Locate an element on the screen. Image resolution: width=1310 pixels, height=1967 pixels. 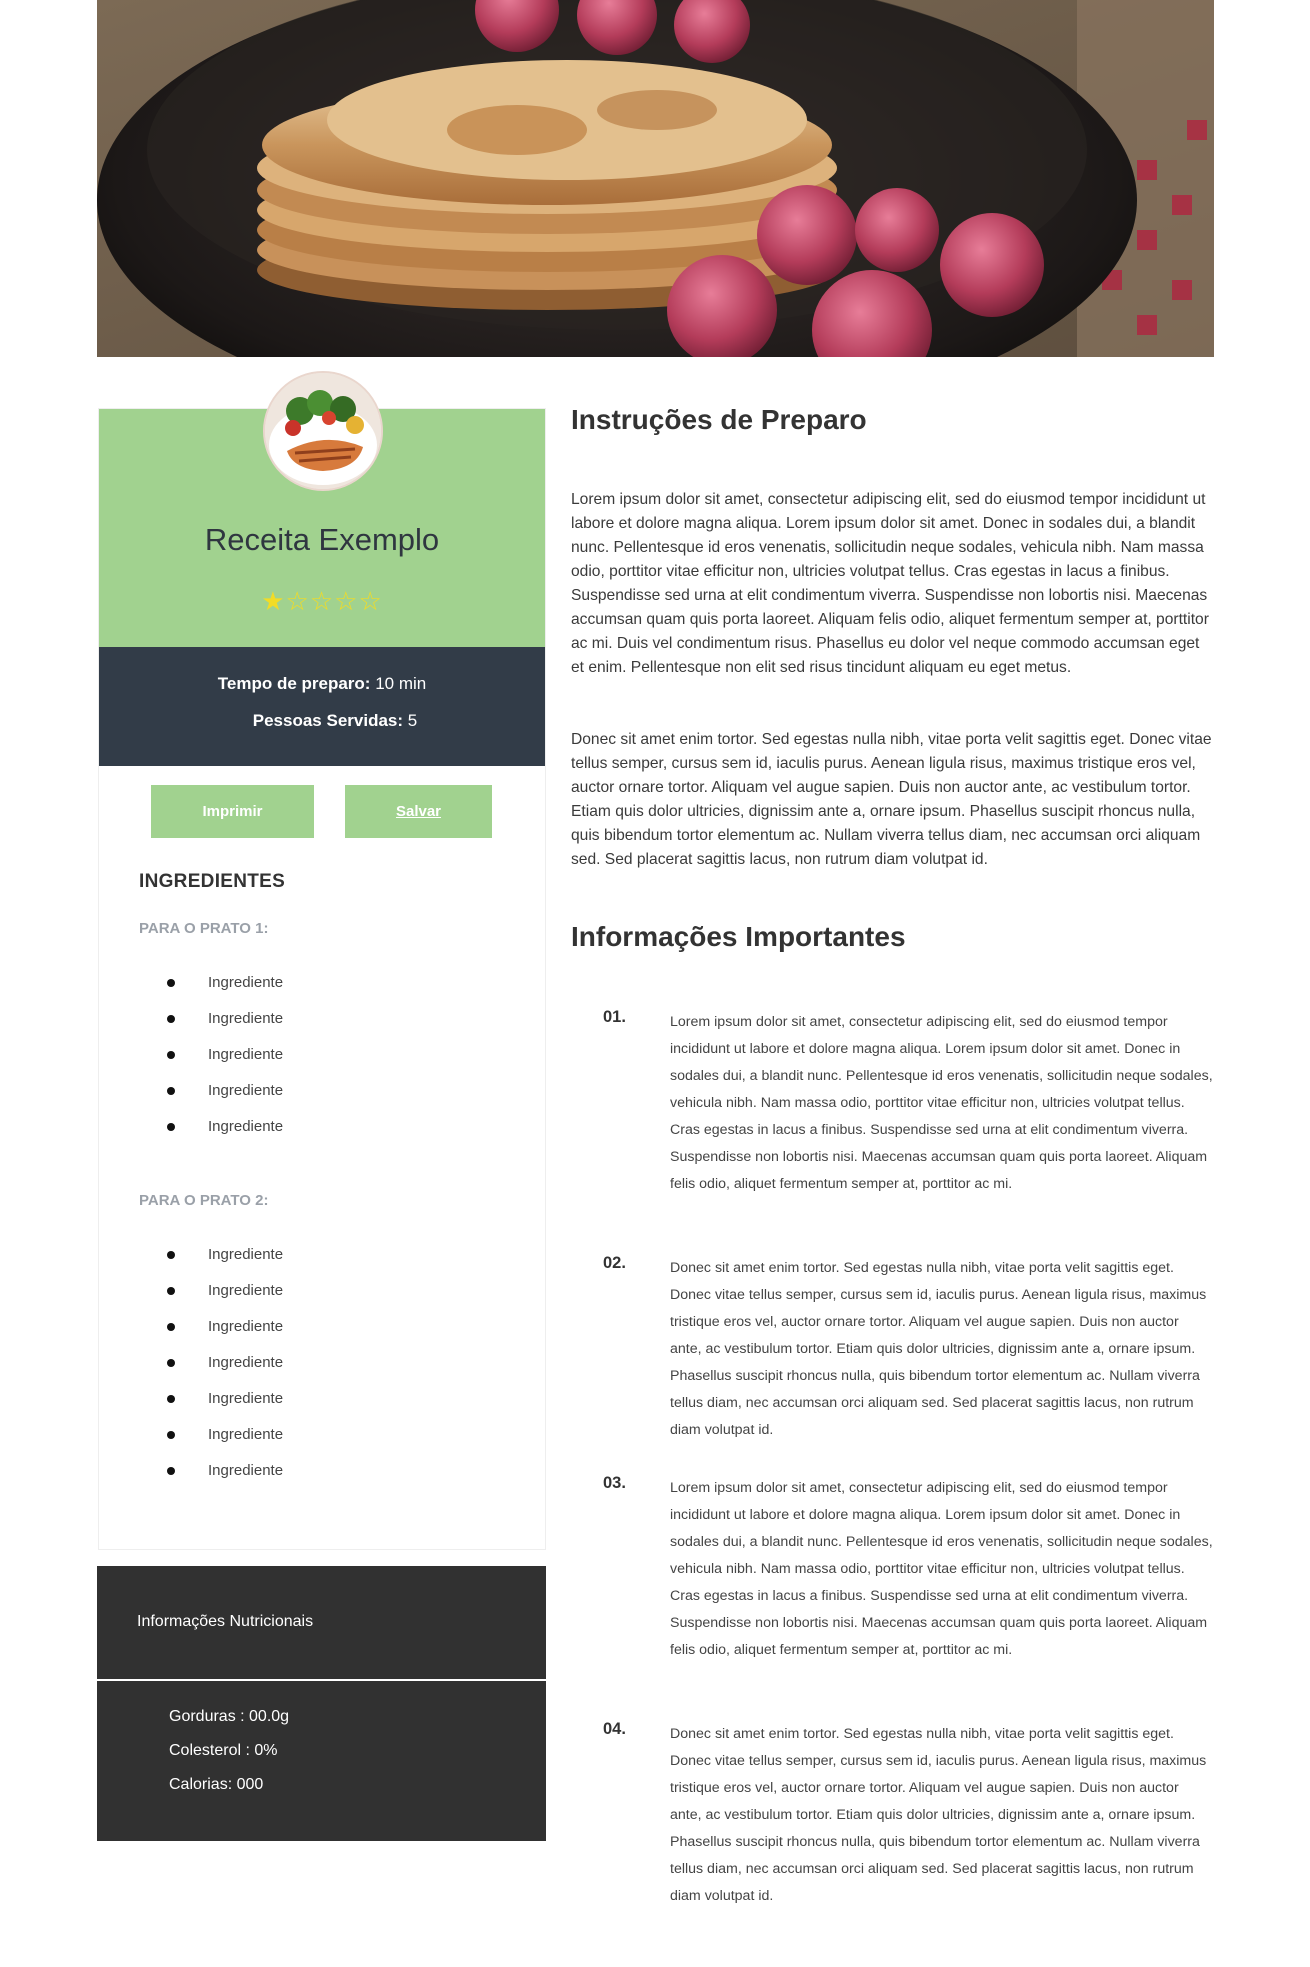
nutrition-item: Calorias: 000 is located at coordinates (216, 1784).